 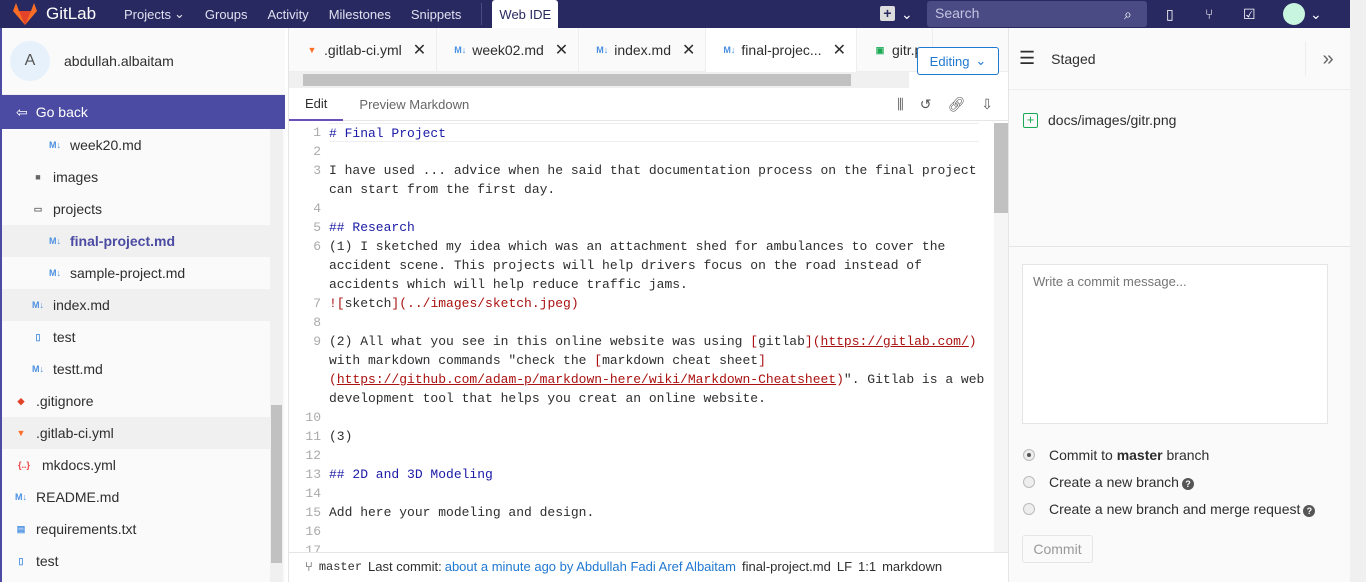 I want to click on nav-activity: Activity, so click(x=288, y=14).